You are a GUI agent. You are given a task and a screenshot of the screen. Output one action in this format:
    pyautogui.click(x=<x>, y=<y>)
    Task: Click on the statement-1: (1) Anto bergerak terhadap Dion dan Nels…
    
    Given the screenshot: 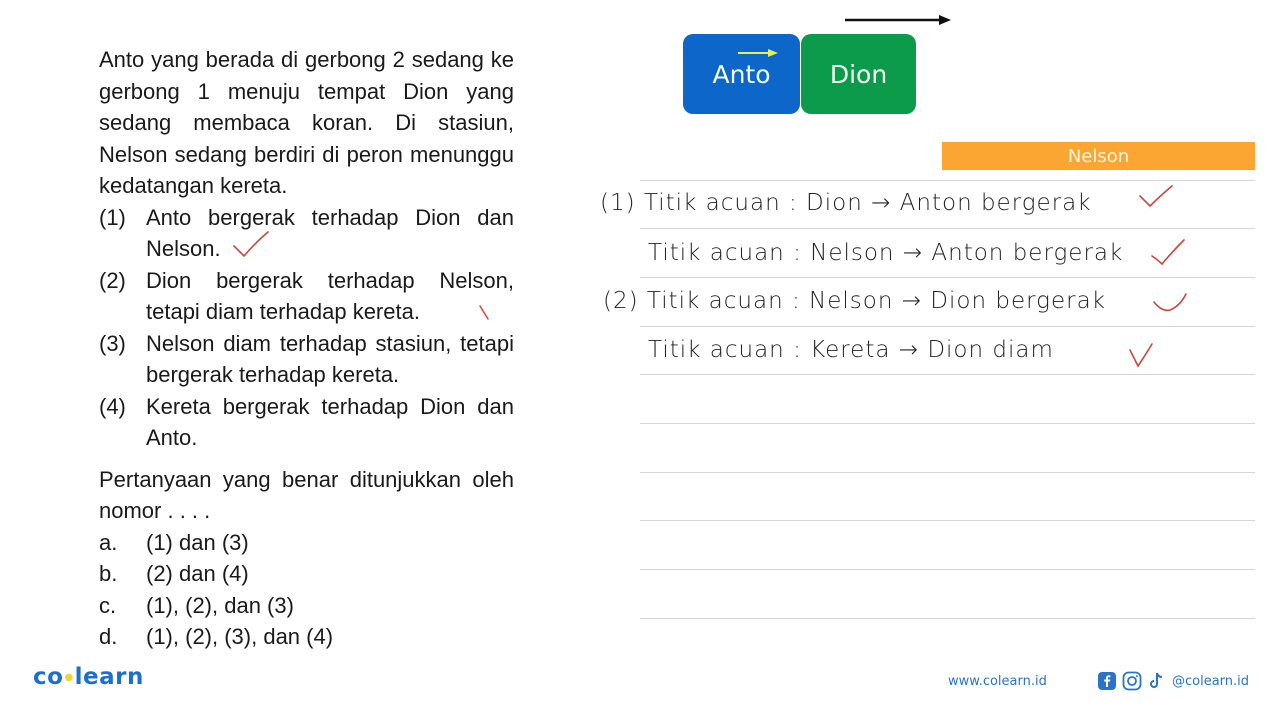 What is the action you would take?
    pyautogui.click(x=306, y=233)
    